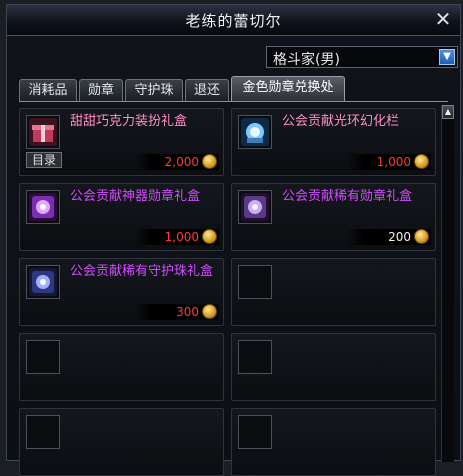 This screenshot has height=476, width=463. I want to click on title-bar: 老练的蕾切尔 ✕, so click(233, 20).